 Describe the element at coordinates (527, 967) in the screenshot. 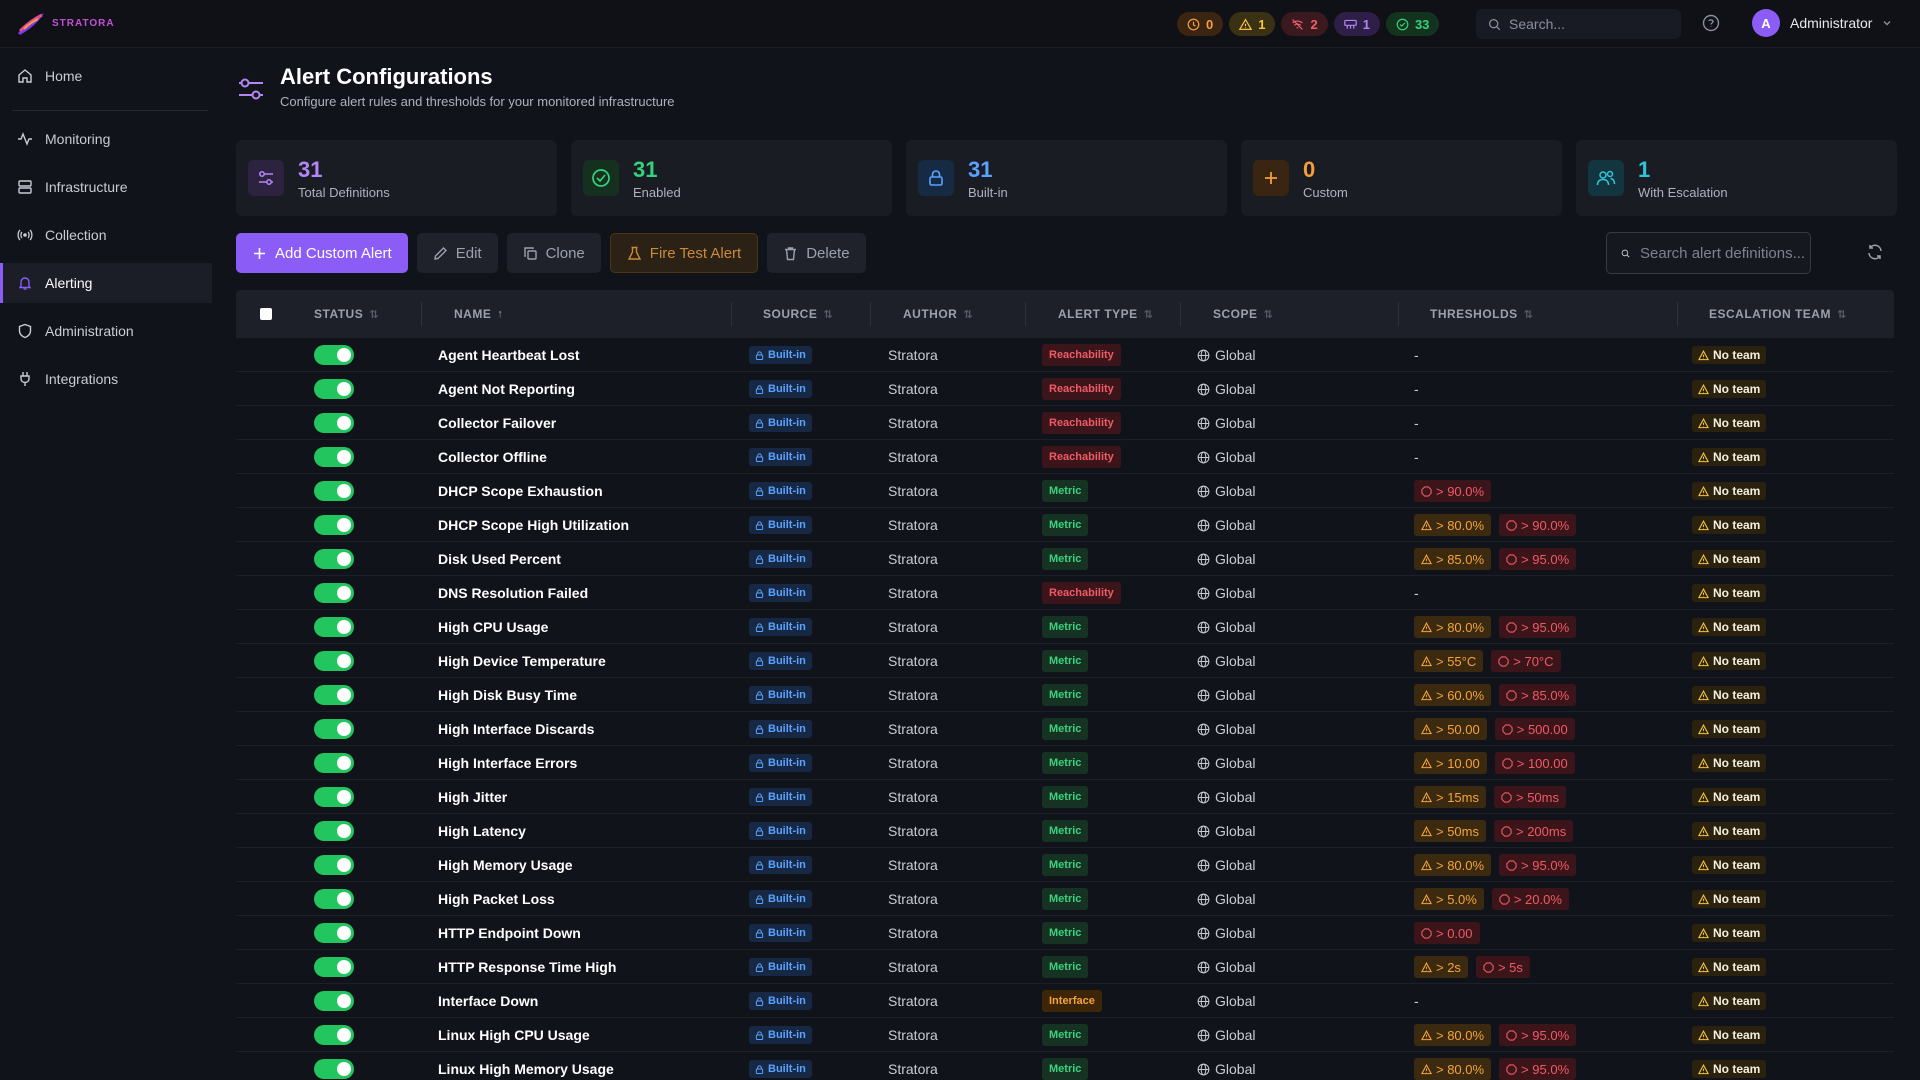

I see `alert-name: HTTP Response Time High` at that location.